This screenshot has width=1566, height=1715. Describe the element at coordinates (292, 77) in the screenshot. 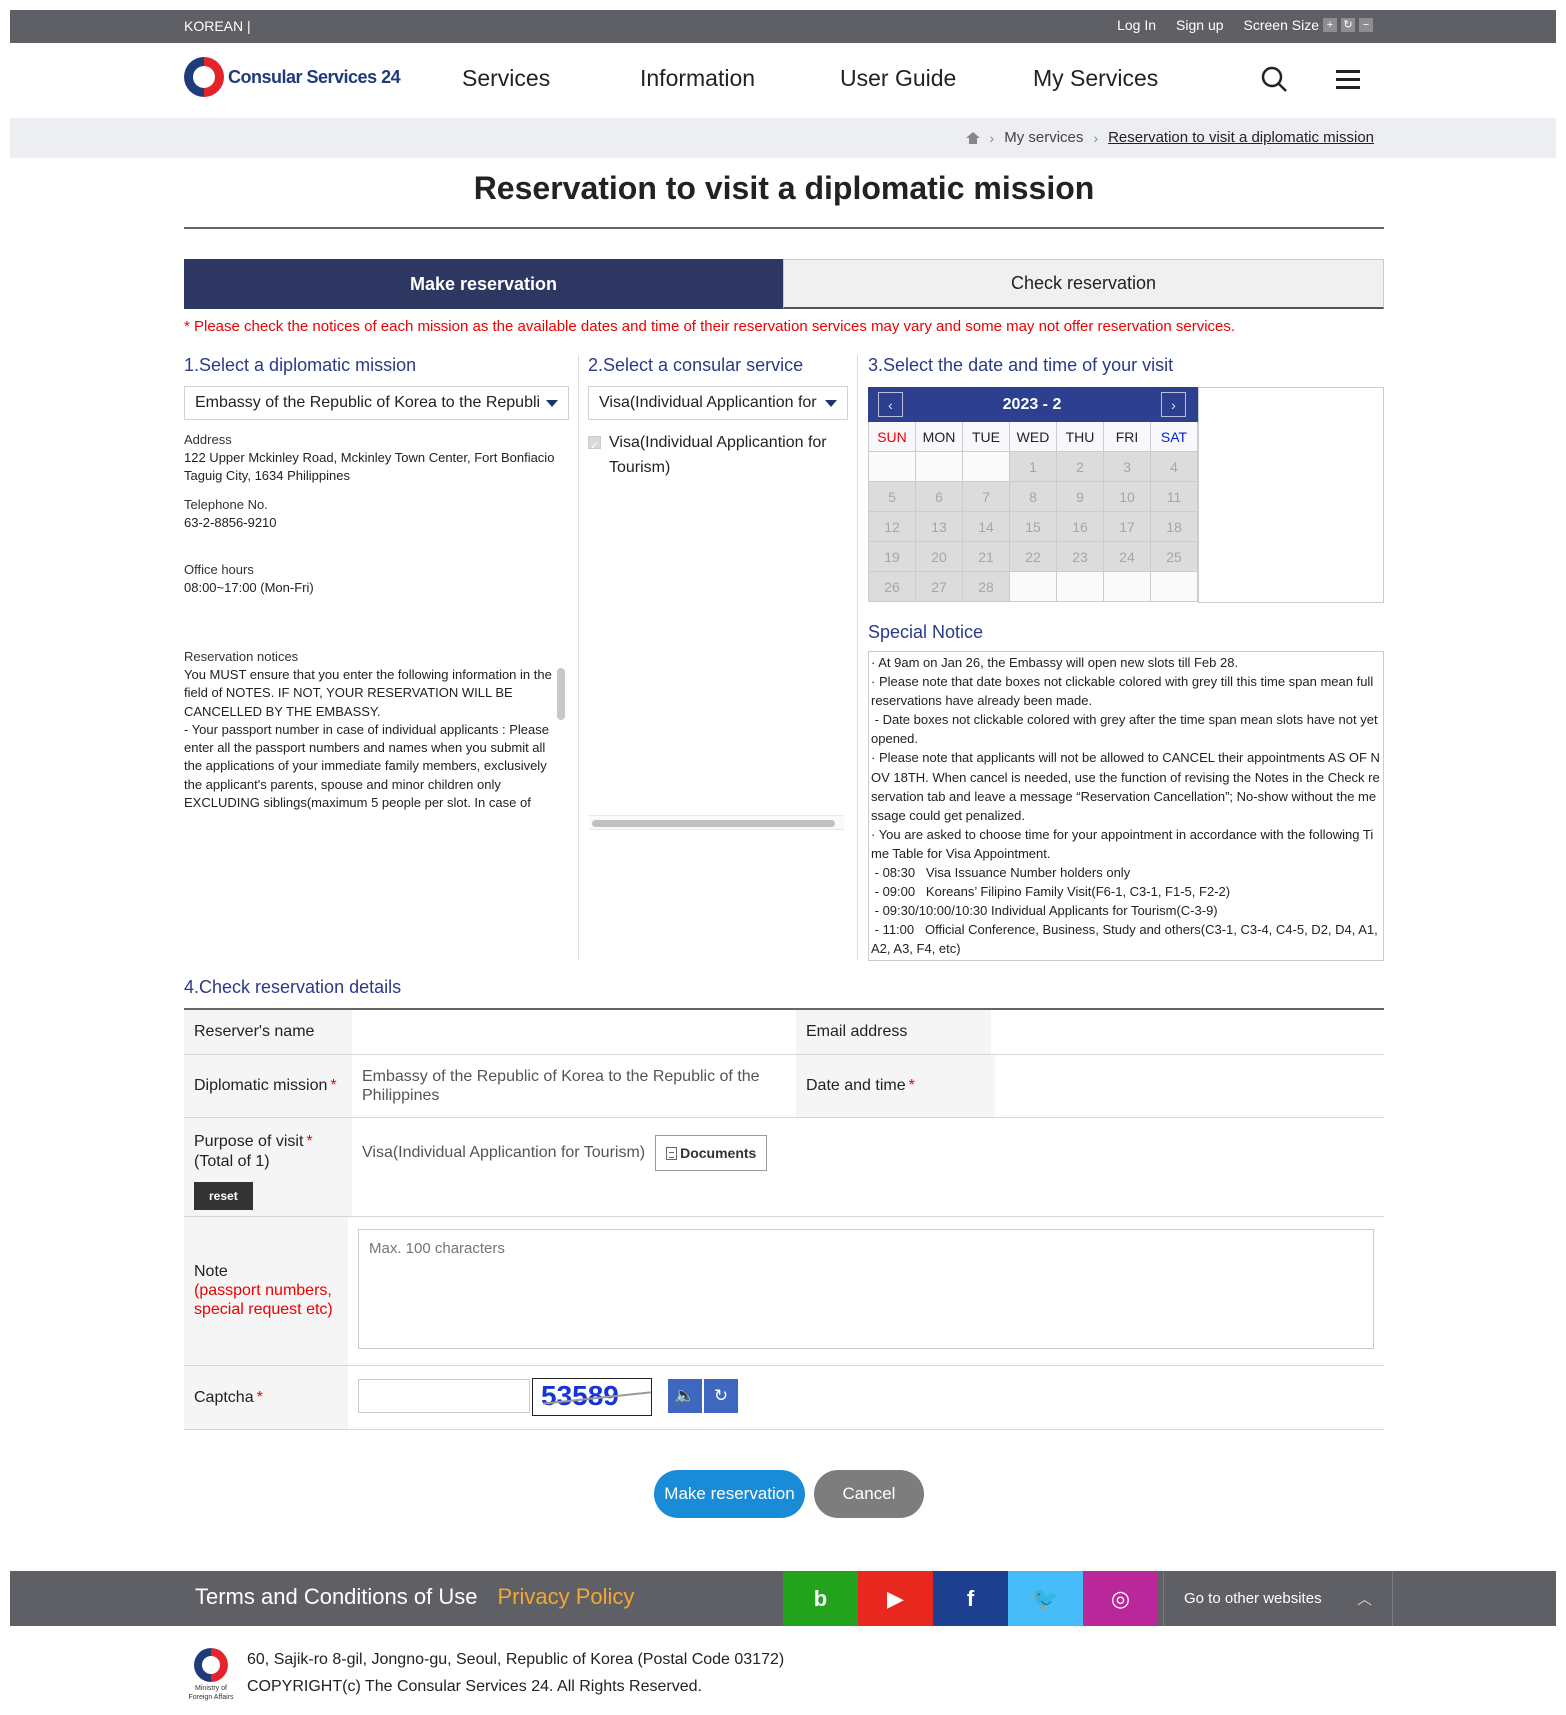

I see `site-logo: Consular Services 24` at that location.